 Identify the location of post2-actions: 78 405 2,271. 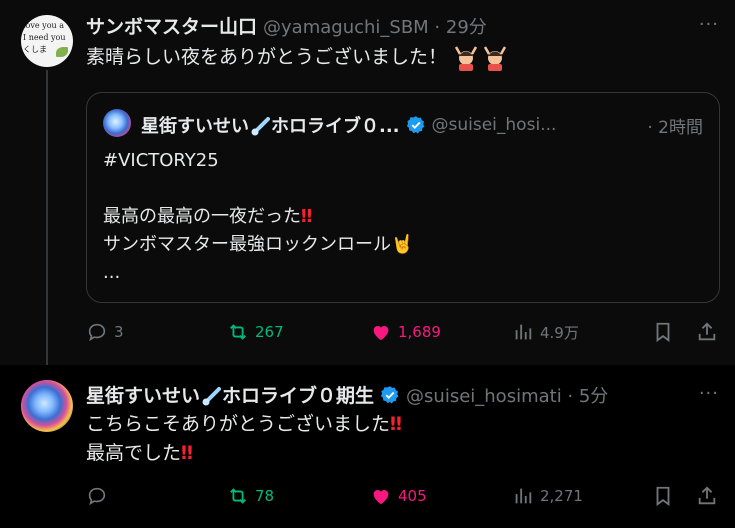
(404, 500).